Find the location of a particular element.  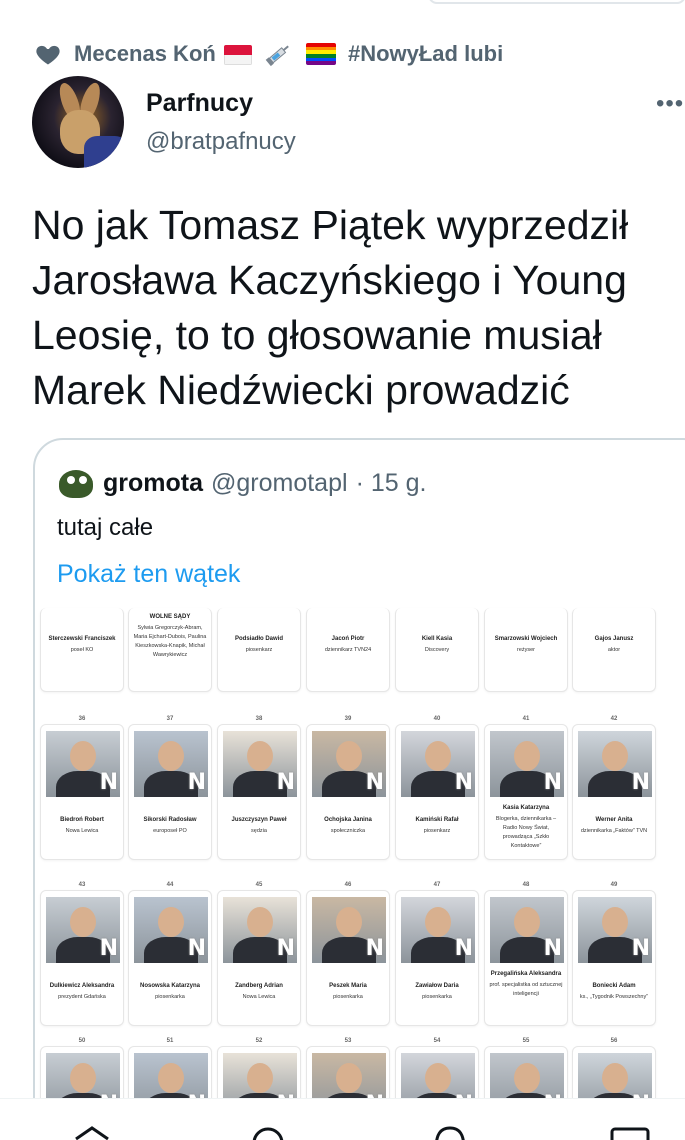

home-icon is located at coordinates (92, 1132).